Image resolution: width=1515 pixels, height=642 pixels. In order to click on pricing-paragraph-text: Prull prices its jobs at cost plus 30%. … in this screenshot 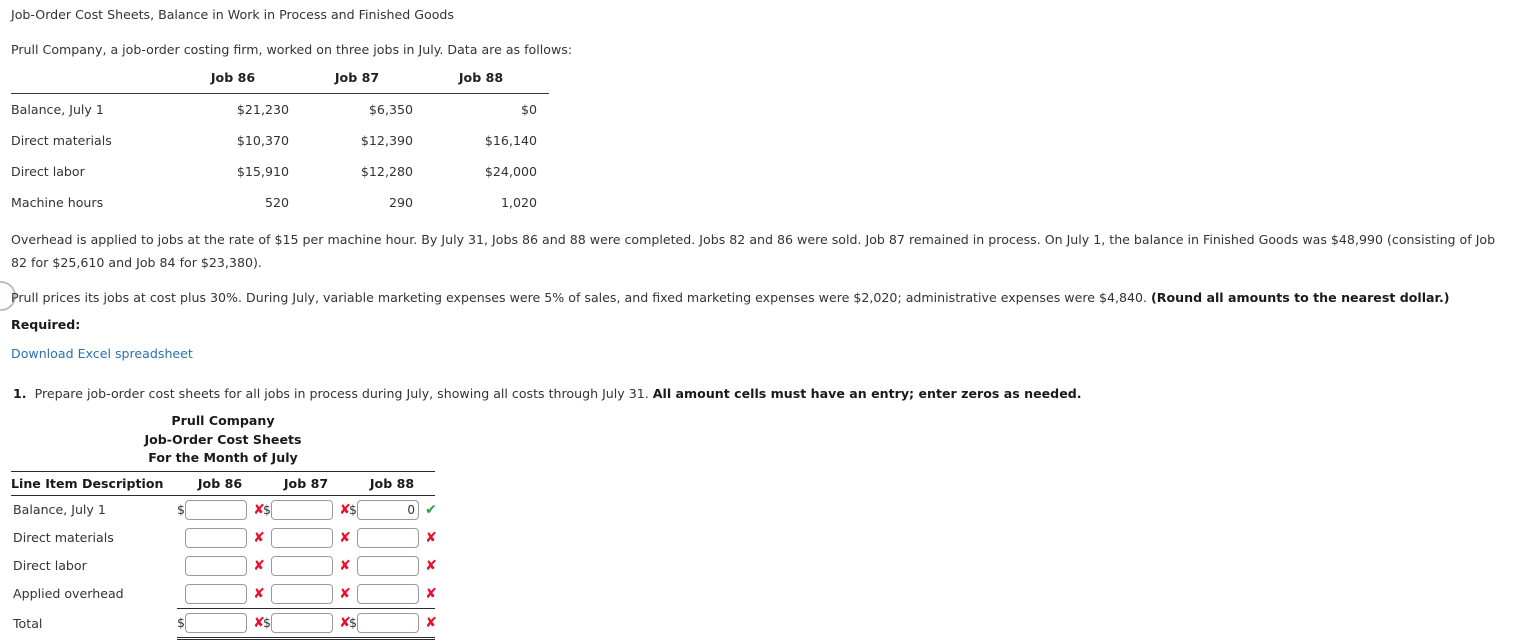, I will do `click(581, 297)`.